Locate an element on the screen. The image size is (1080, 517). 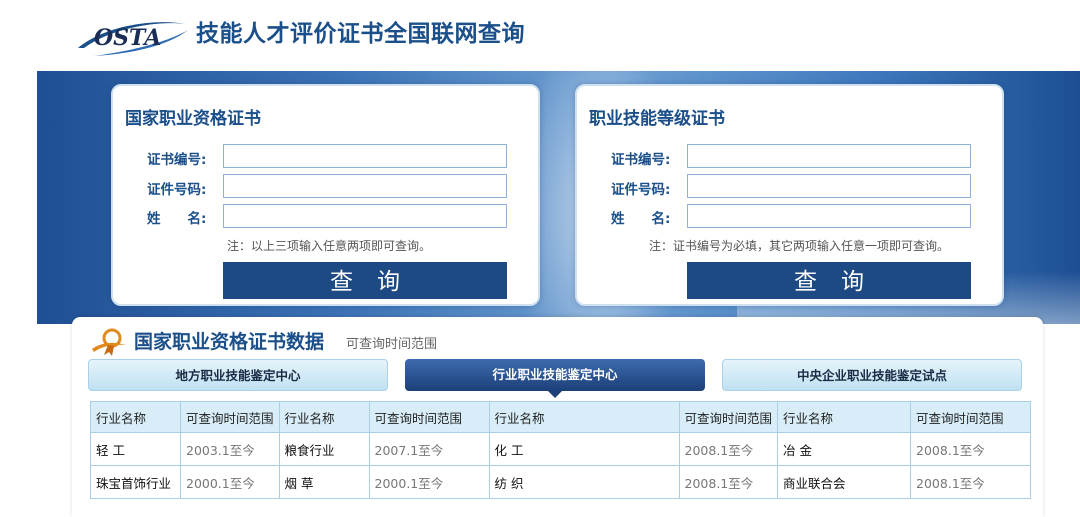
industry-name-cell: 商业联合会 is located at coordinates (844, 482).